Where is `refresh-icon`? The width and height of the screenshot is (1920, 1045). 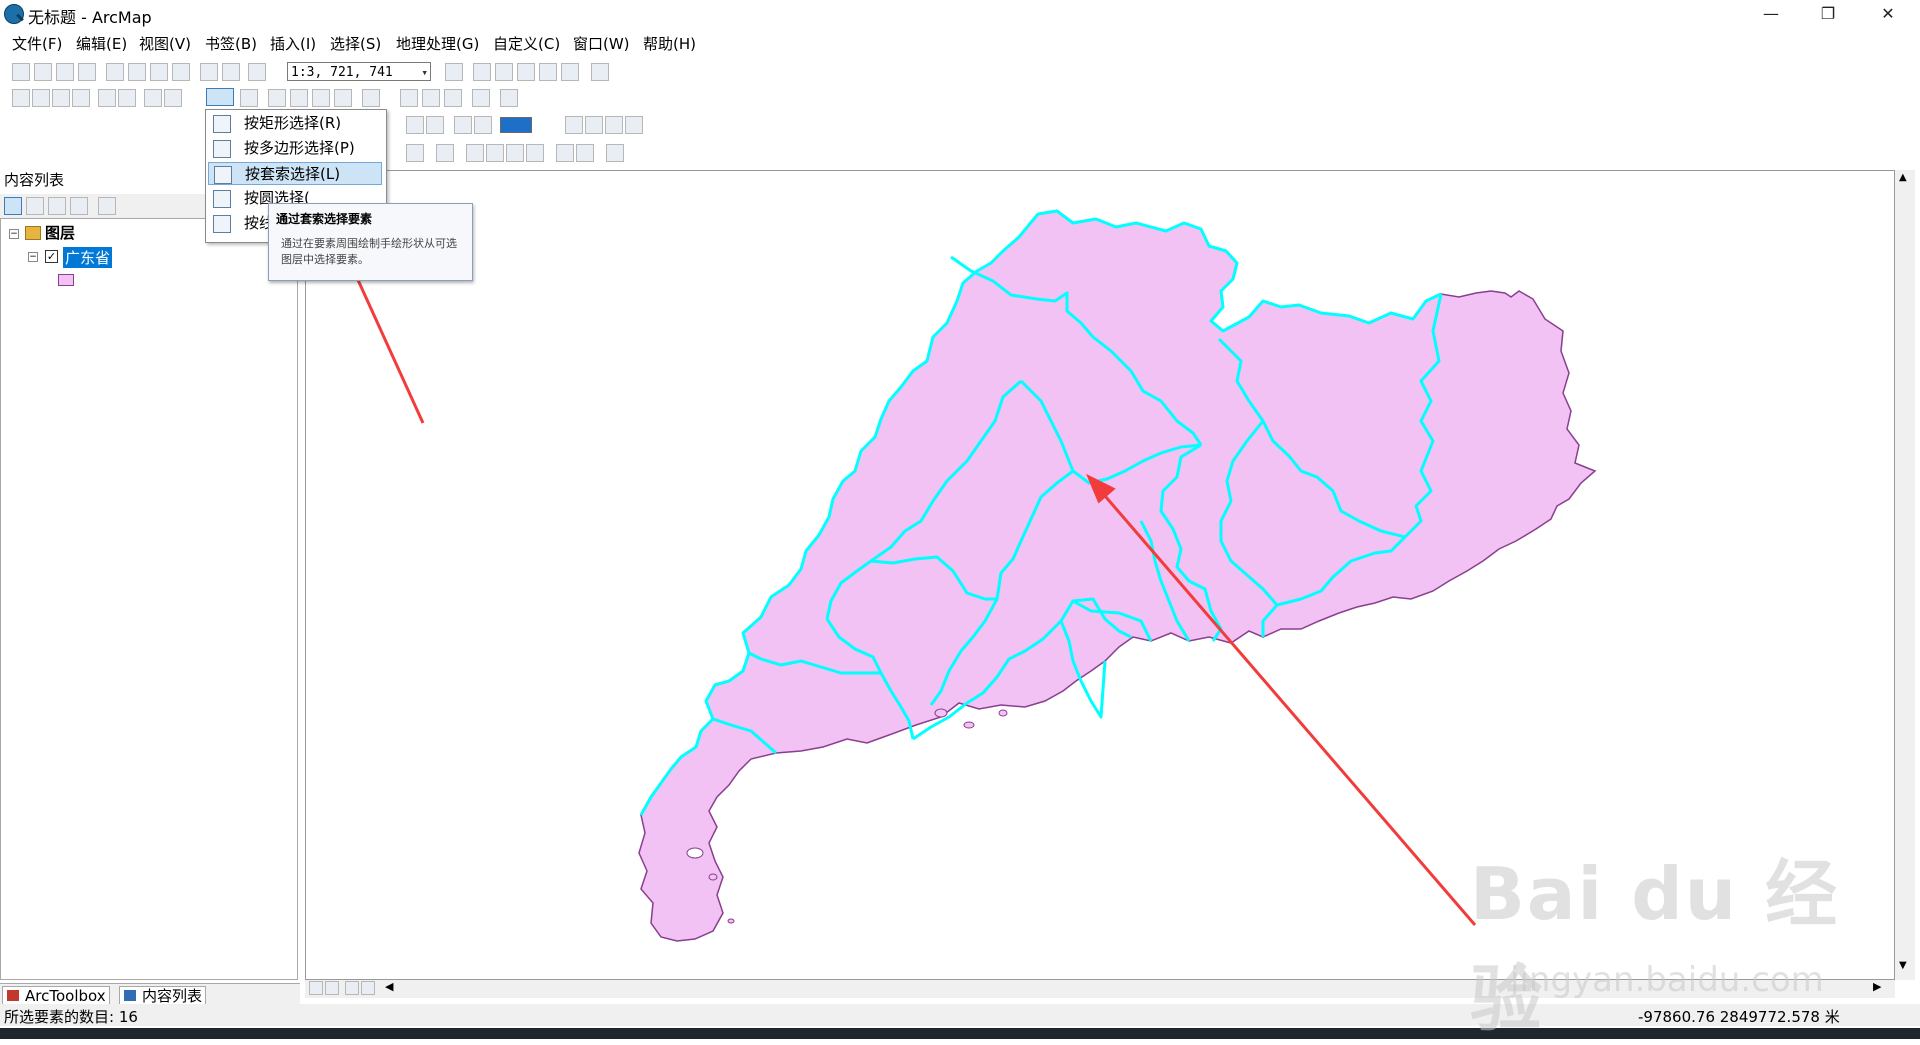 refresh-icon is located at coordinates (352, 988).